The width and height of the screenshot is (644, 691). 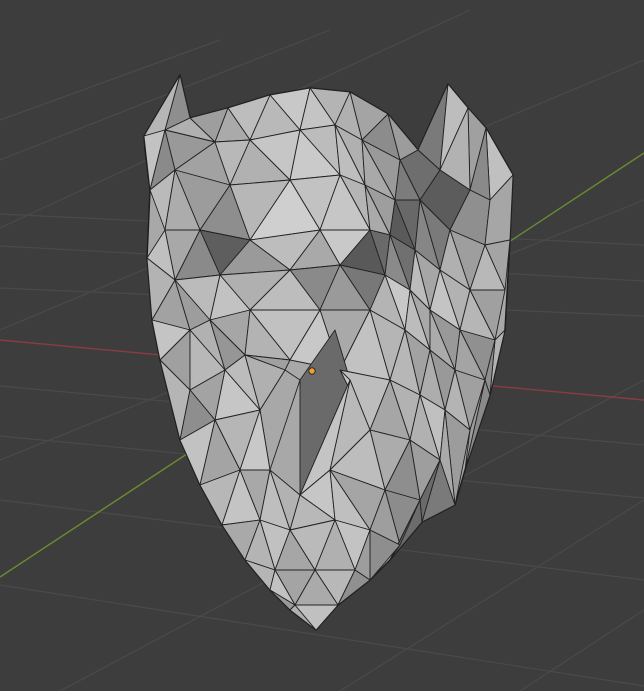 What do you see at coordinates (312, 371) in the screenshot?
I see `object-origin-icon` at bounding box center [312, 371].